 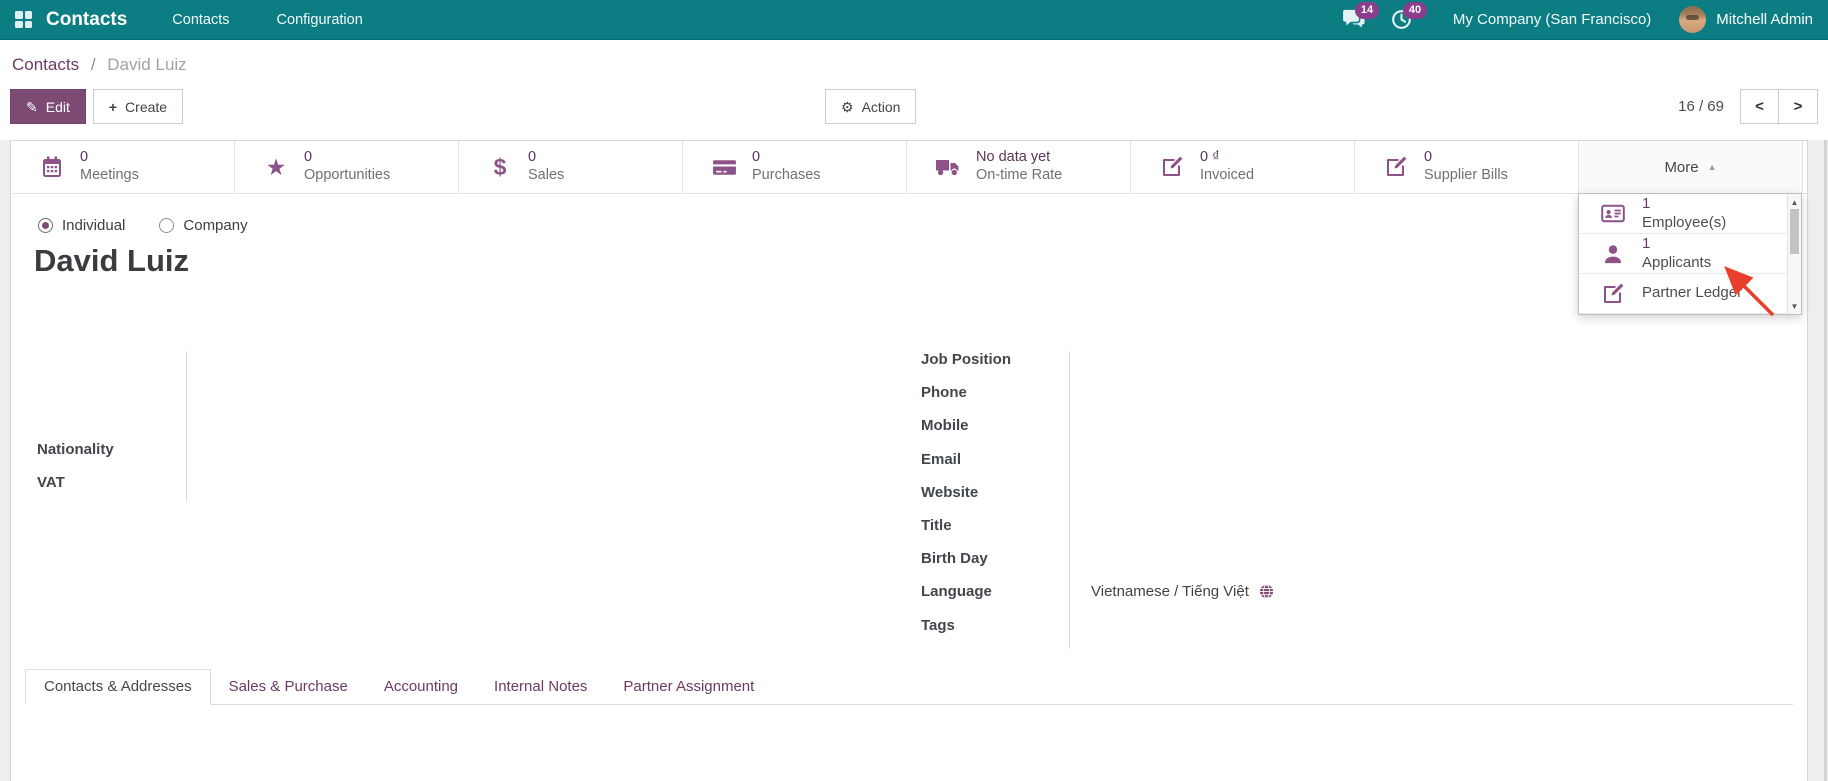 I want to click on field-label-tags: Tags, so click(x=938, y=625).